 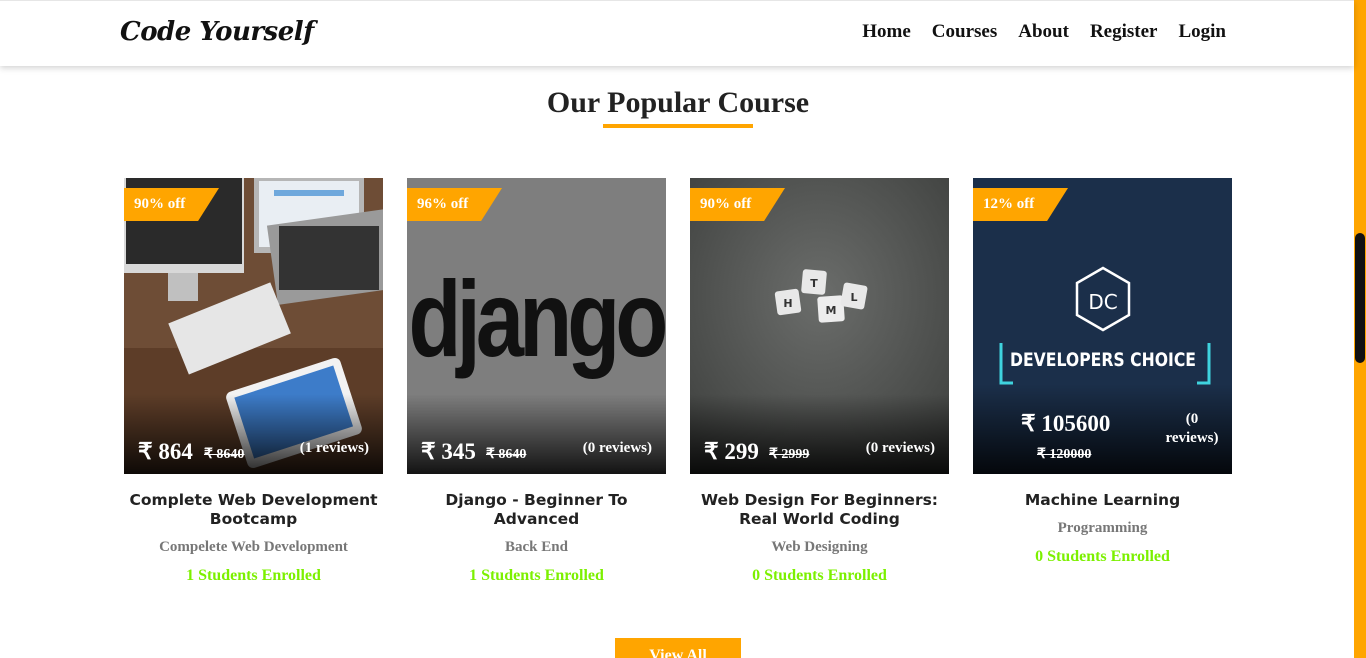 What do you see at coordinates (253, 547) in the screenshot?
I see `course-category: Compelete Web Development` at bounding box center [253, 547].